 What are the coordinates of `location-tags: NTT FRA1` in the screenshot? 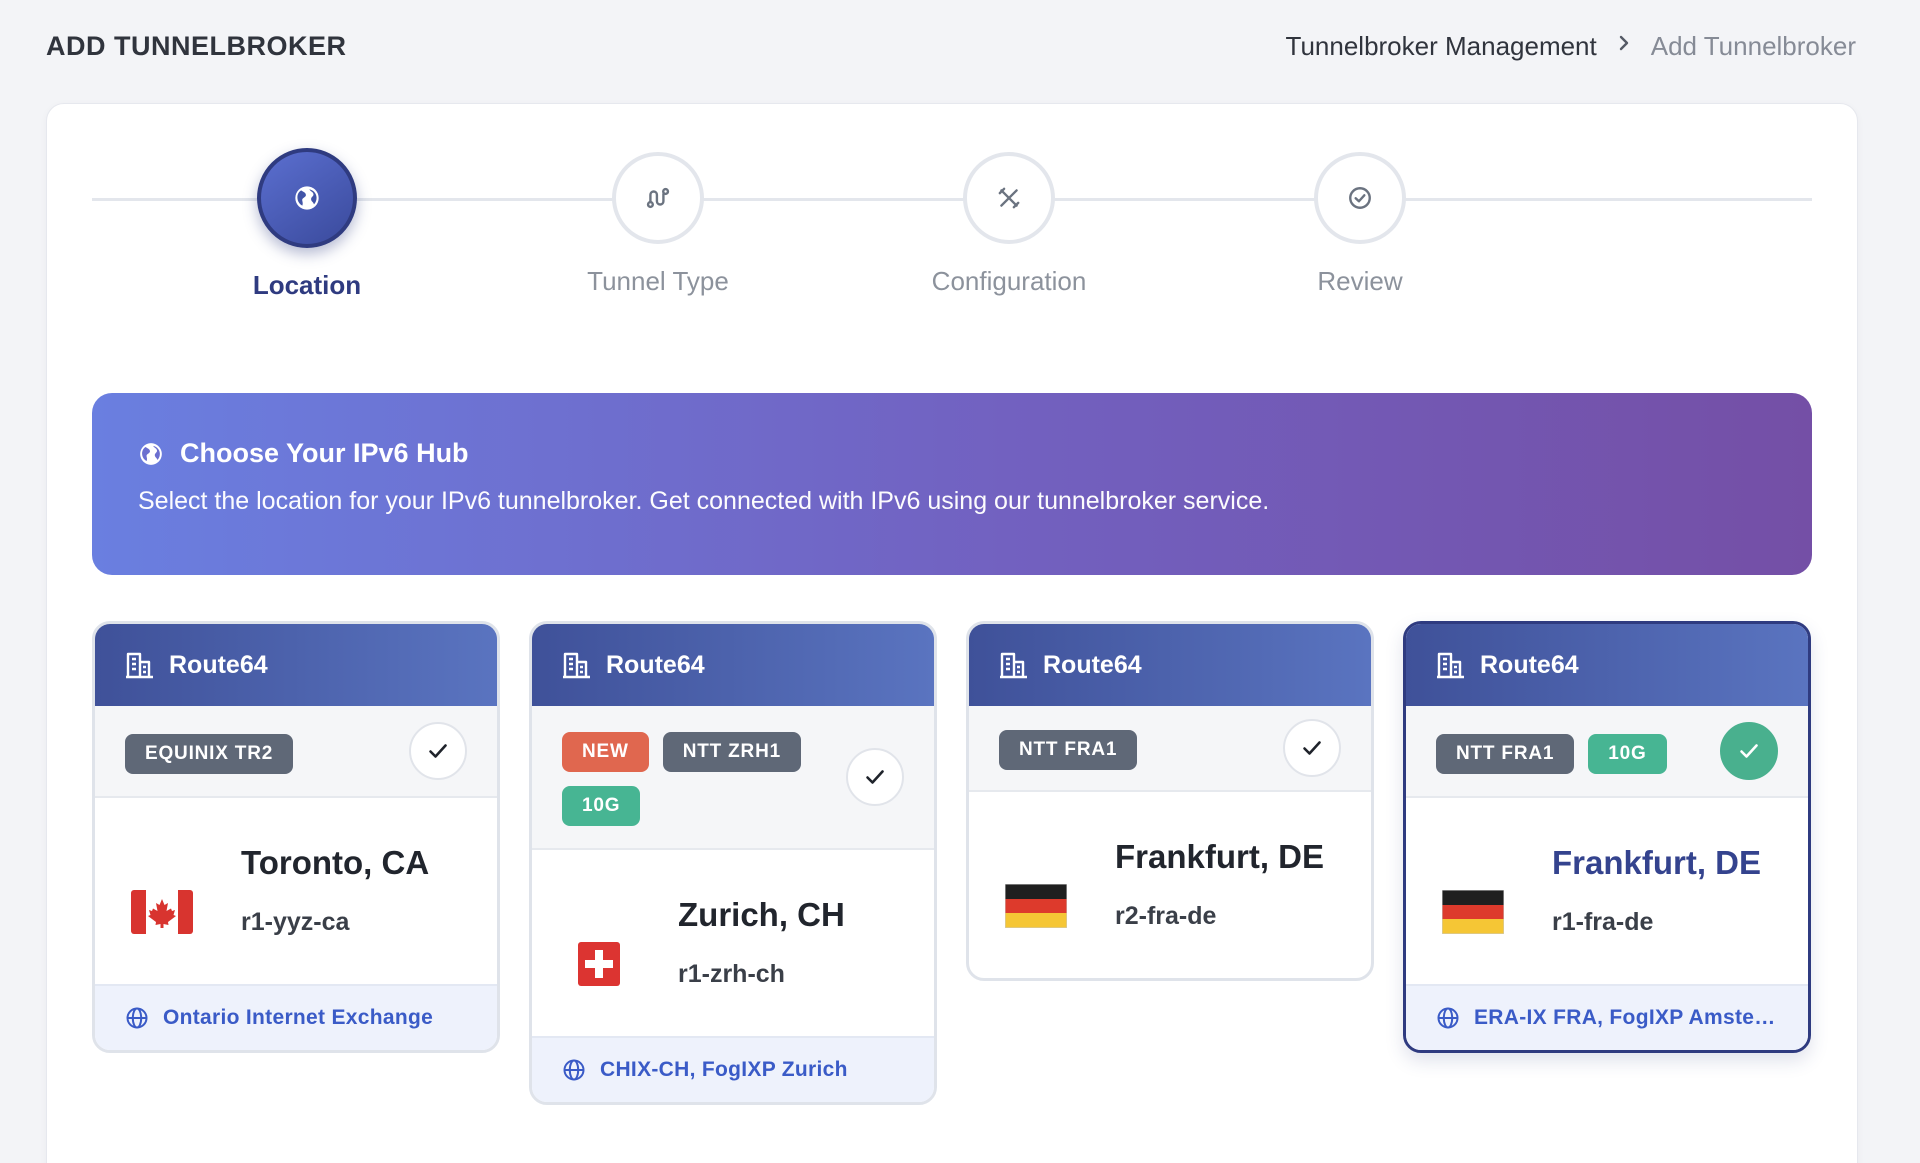 It's located at (1170, 749).